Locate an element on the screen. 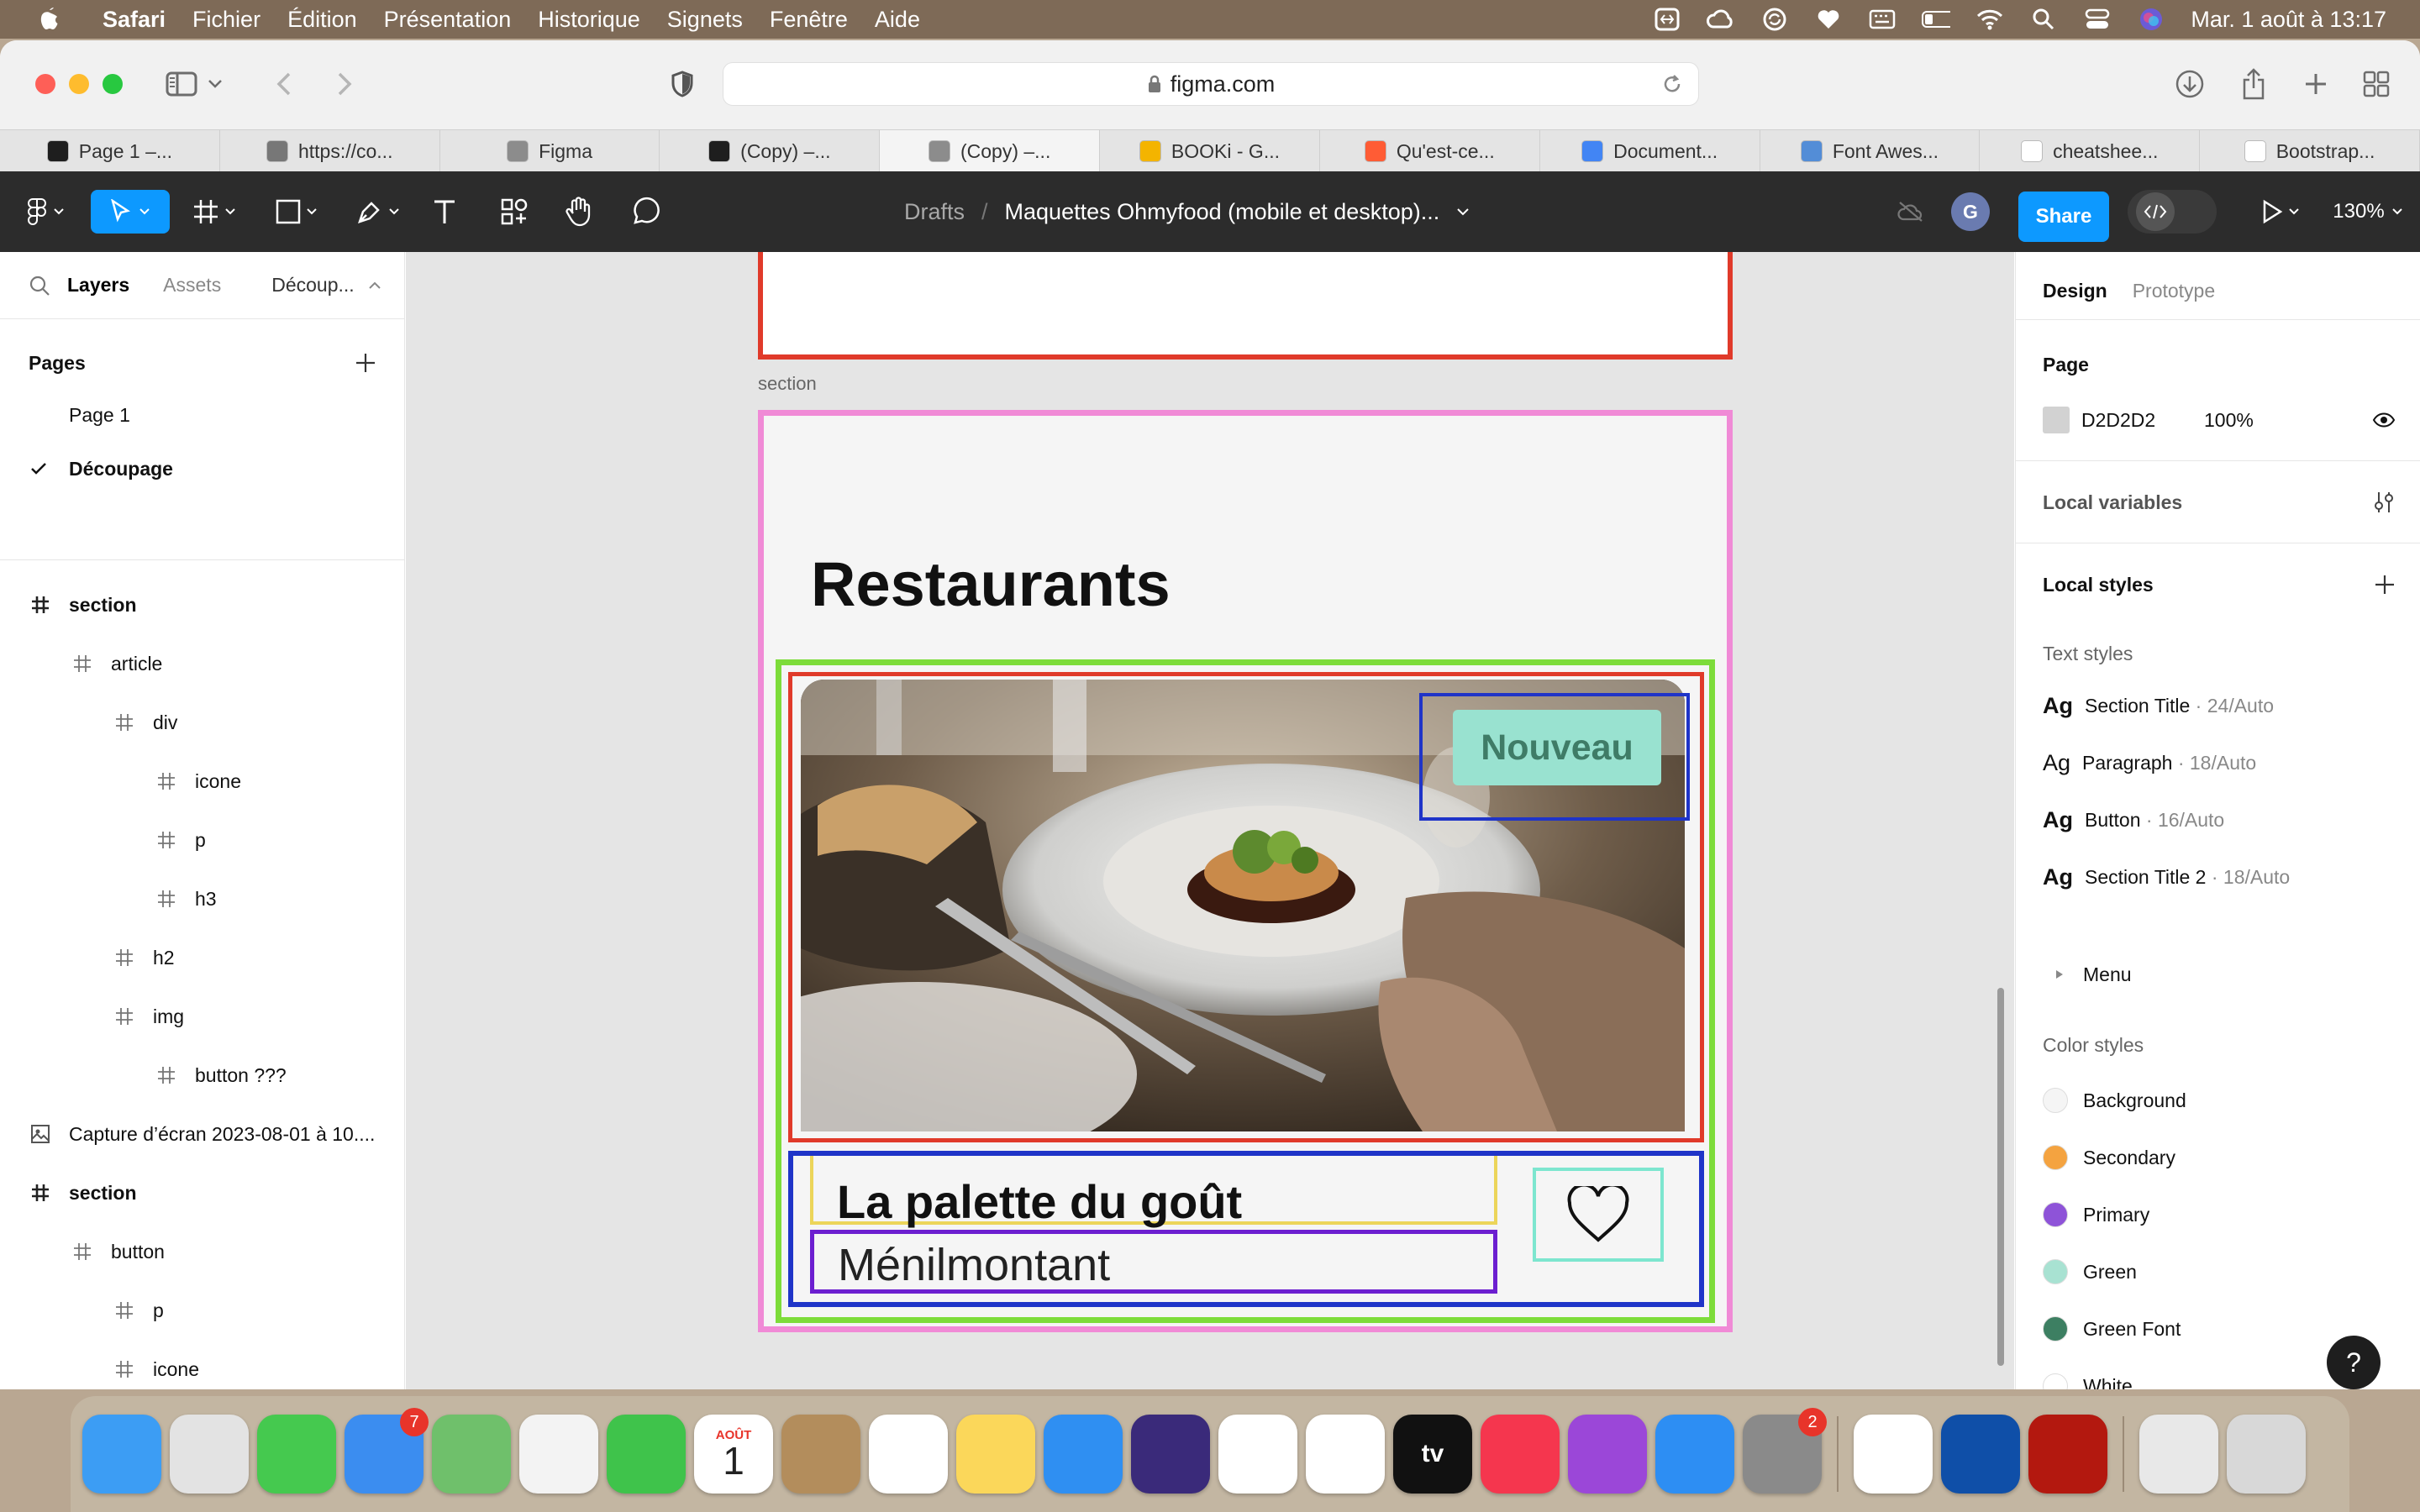  comment-tool is located at coordinates (646, 212).